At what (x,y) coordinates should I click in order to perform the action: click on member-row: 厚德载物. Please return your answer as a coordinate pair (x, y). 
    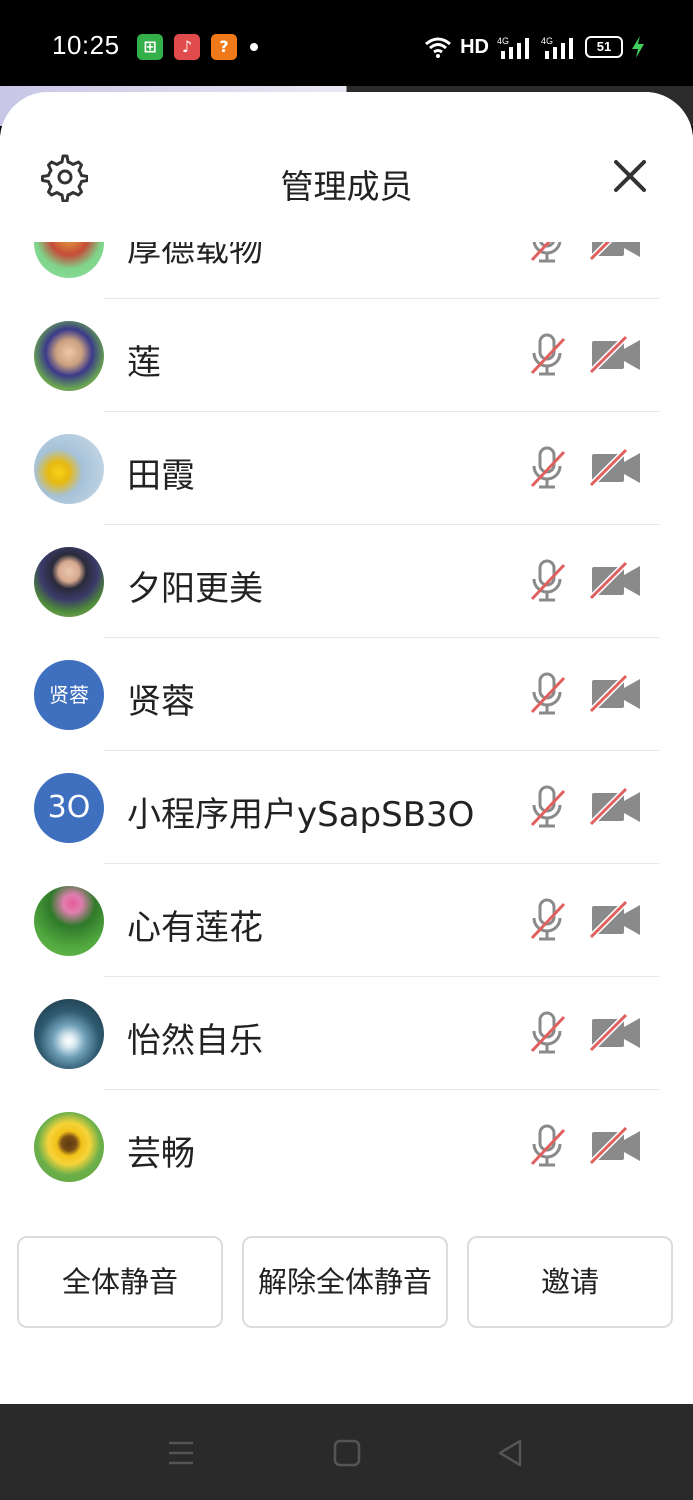
    Looking at the image, I should click on (346, 270).